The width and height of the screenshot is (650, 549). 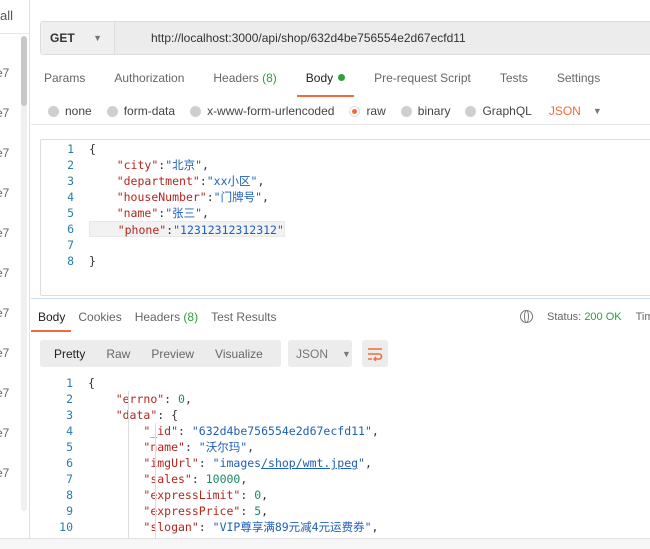 I want to click on radio-label: form-data, so click(x=149, y=111).